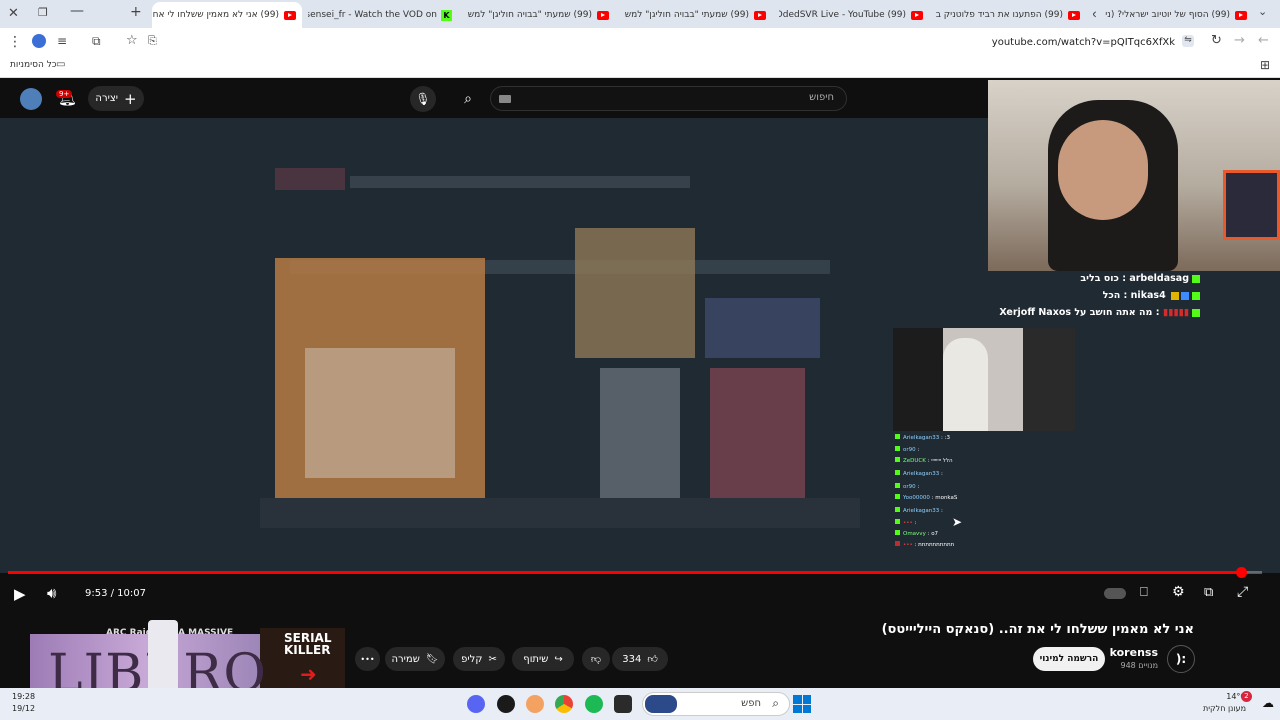 This screenshot has height=720, width=1280. I want to click on share-button: ↪ שיתוף, so click(543, 659).